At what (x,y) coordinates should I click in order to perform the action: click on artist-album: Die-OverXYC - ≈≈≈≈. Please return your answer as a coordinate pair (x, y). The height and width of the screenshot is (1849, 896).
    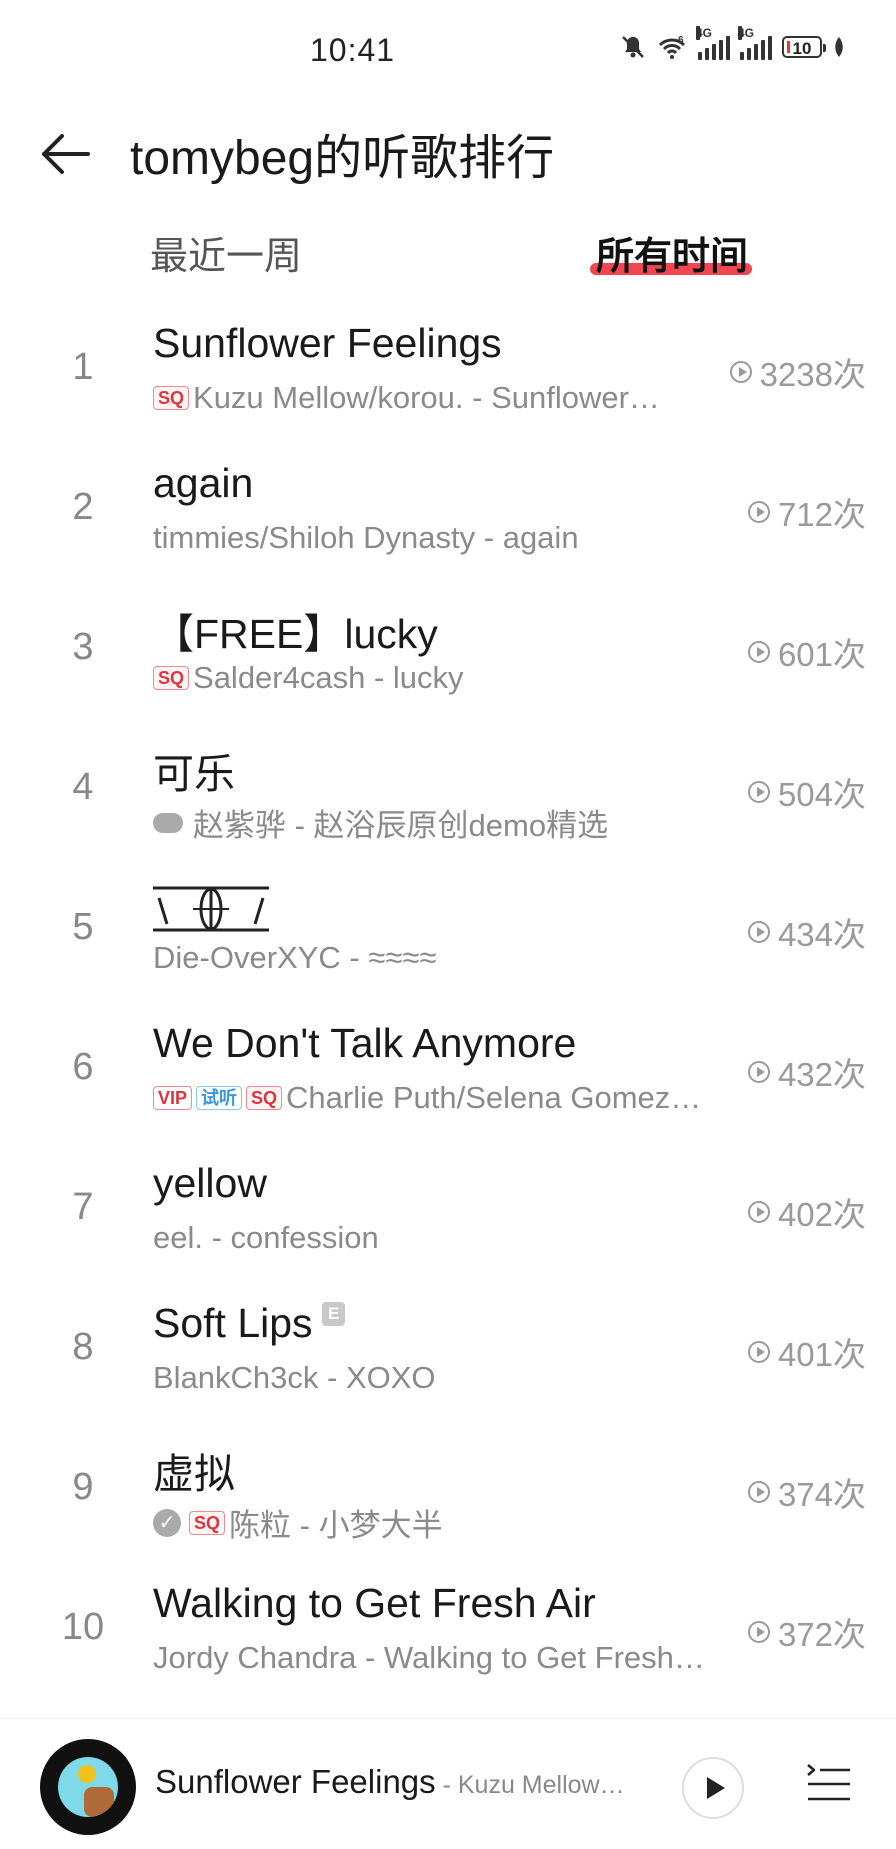
    Looking at the image, I should click on (295, 957).